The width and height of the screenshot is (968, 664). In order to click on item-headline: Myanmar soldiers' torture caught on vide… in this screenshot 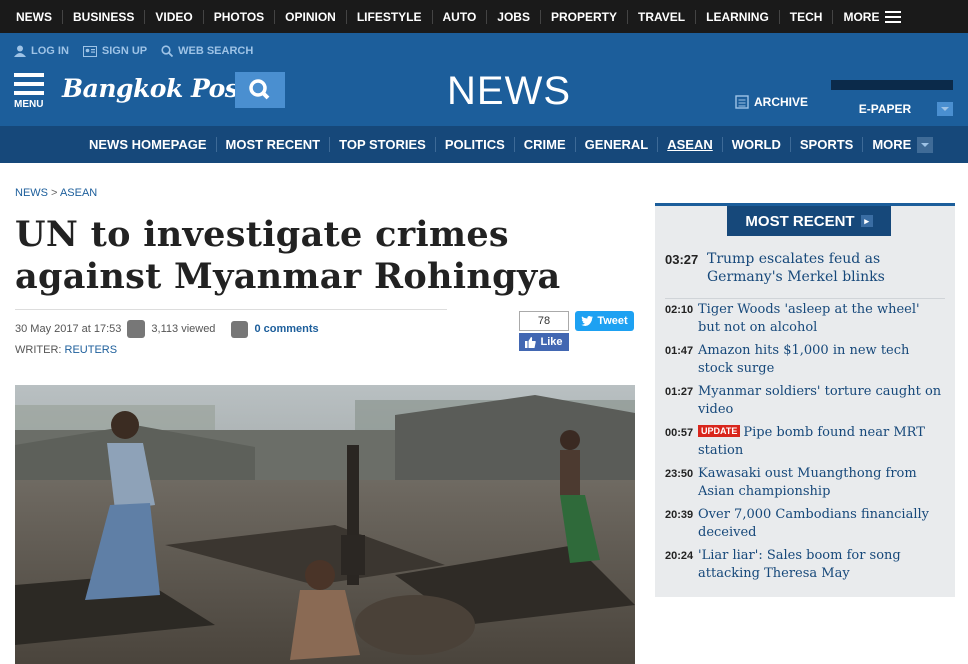, I will do `click(819, 400)`.